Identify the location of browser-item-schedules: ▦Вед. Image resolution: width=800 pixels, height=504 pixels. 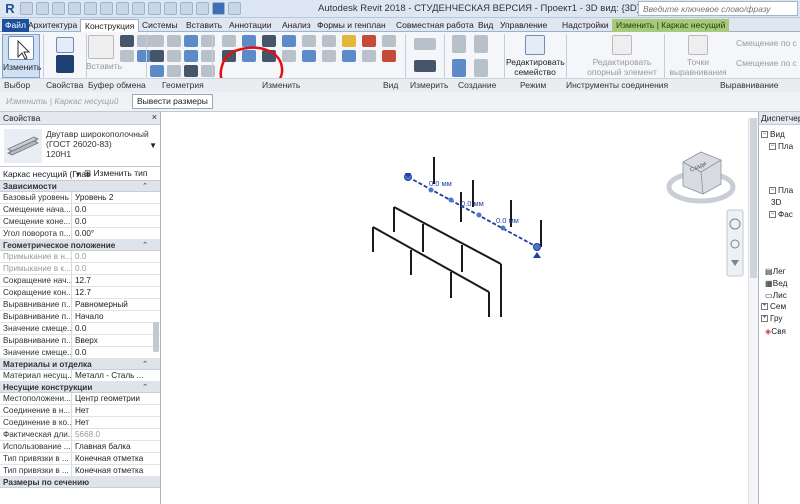
(776, 283).